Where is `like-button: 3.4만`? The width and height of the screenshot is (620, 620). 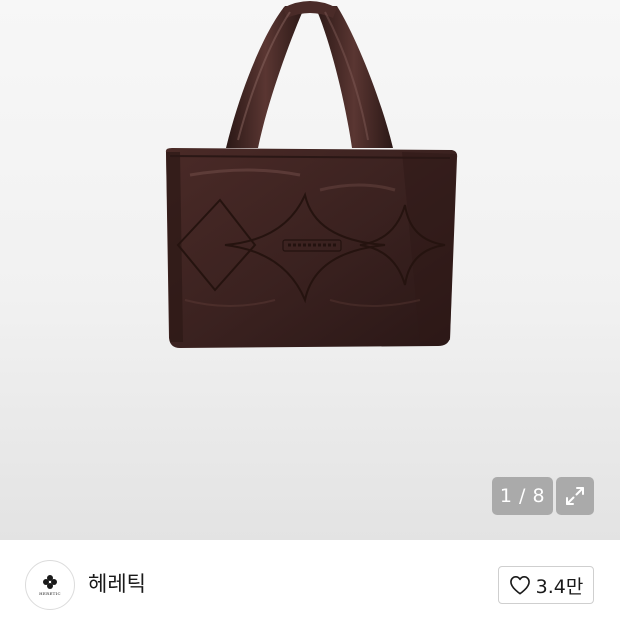
like-button: 3.4만 is located at coordinates (546, 585).